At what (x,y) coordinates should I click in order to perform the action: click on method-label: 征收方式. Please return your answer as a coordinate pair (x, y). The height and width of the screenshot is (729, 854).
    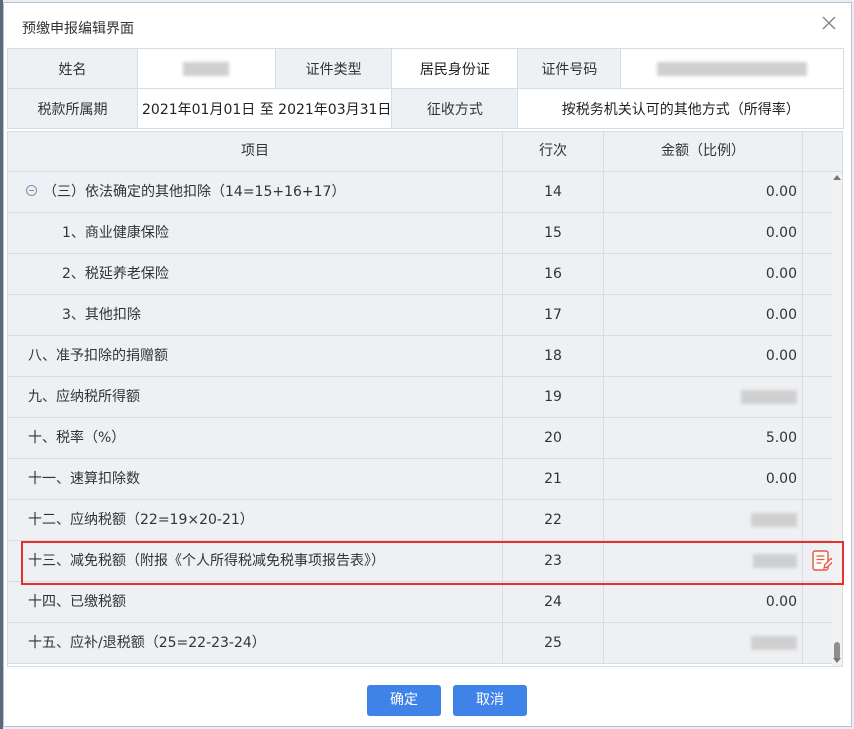
    Looking at the image, I should click on (455, 108).